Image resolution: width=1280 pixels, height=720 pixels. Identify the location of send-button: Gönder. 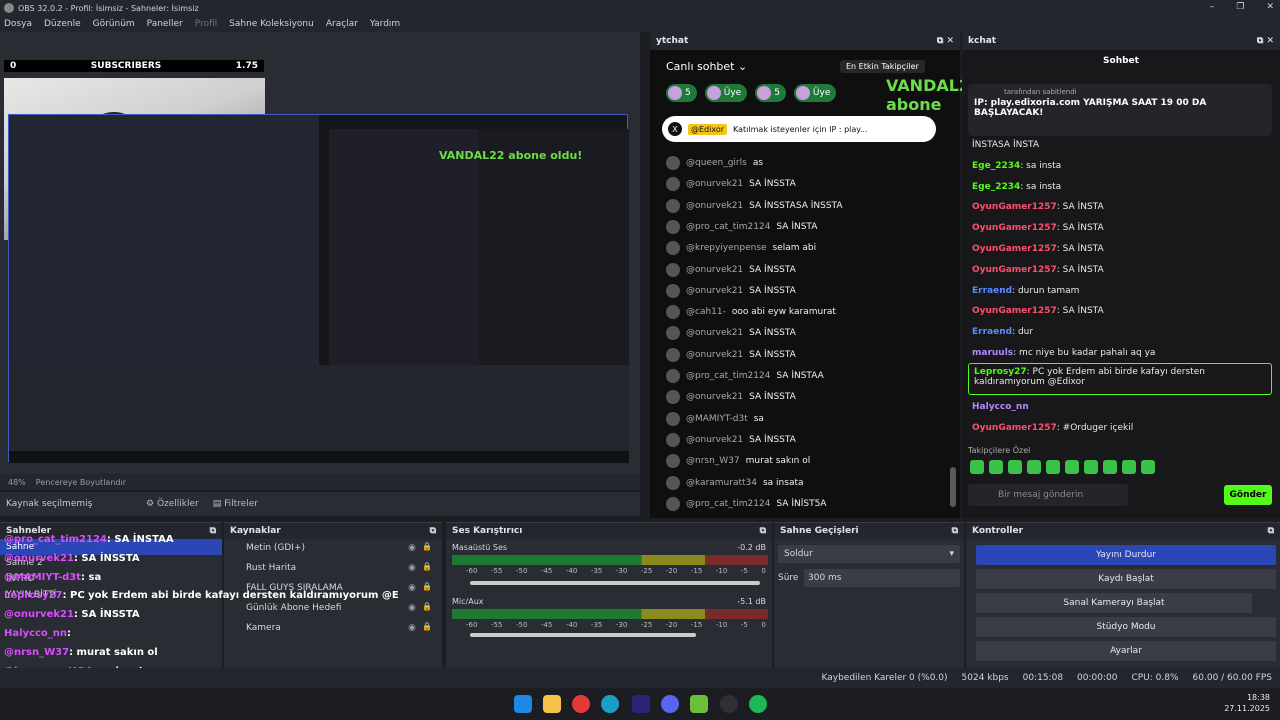
(1248, 495).